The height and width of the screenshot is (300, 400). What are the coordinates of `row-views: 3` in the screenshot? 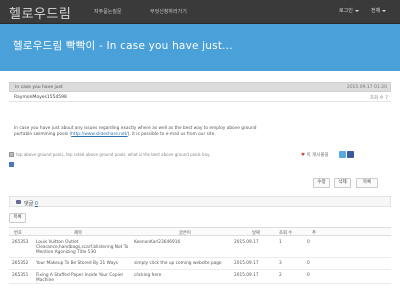 It's located at (280, 263).